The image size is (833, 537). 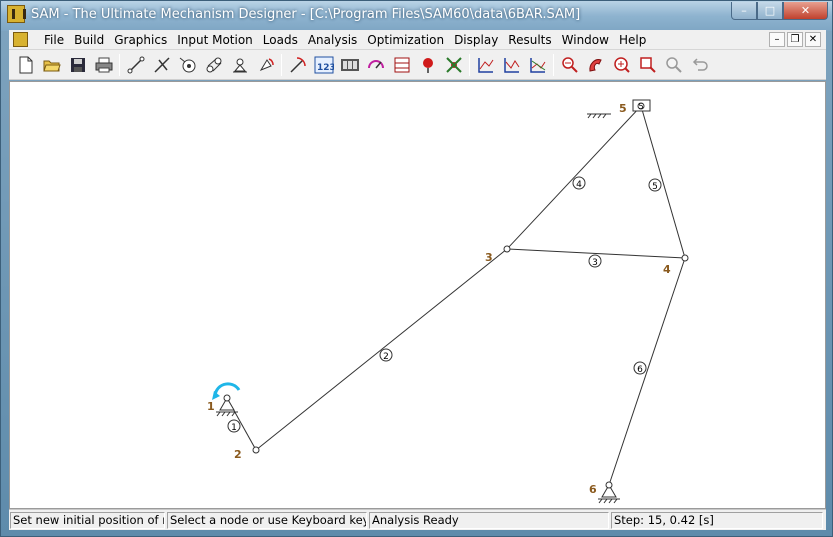 I want to click on menu-help: Help, so click(x=632, y=40).